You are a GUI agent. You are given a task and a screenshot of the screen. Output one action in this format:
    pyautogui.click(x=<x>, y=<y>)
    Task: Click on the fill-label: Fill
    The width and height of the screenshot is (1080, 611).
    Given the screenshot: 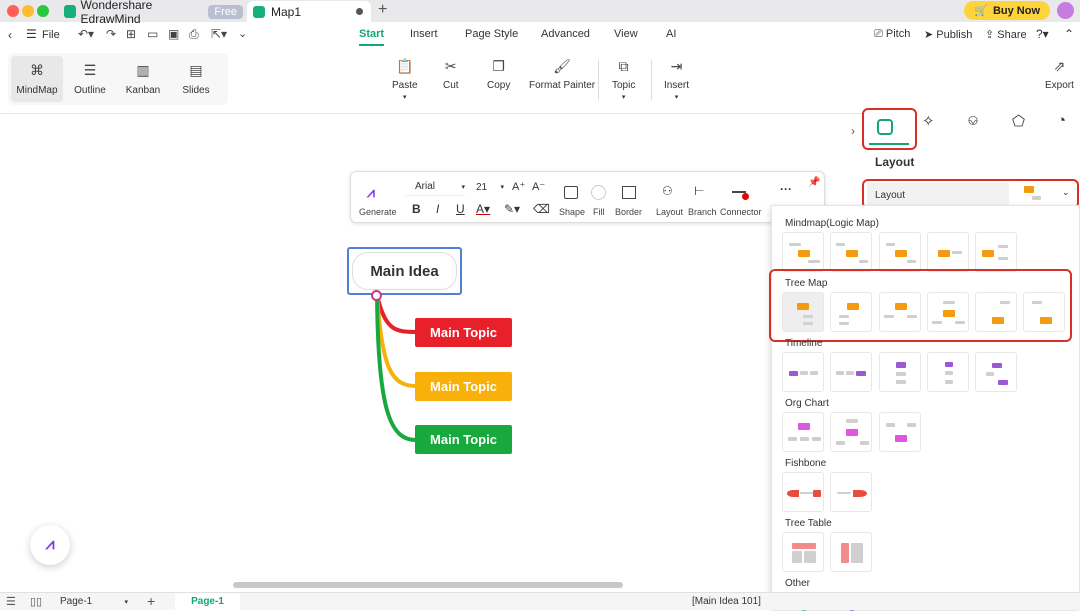 What is the action you would take?
    pyautogui.click(x=599, y=212)
    